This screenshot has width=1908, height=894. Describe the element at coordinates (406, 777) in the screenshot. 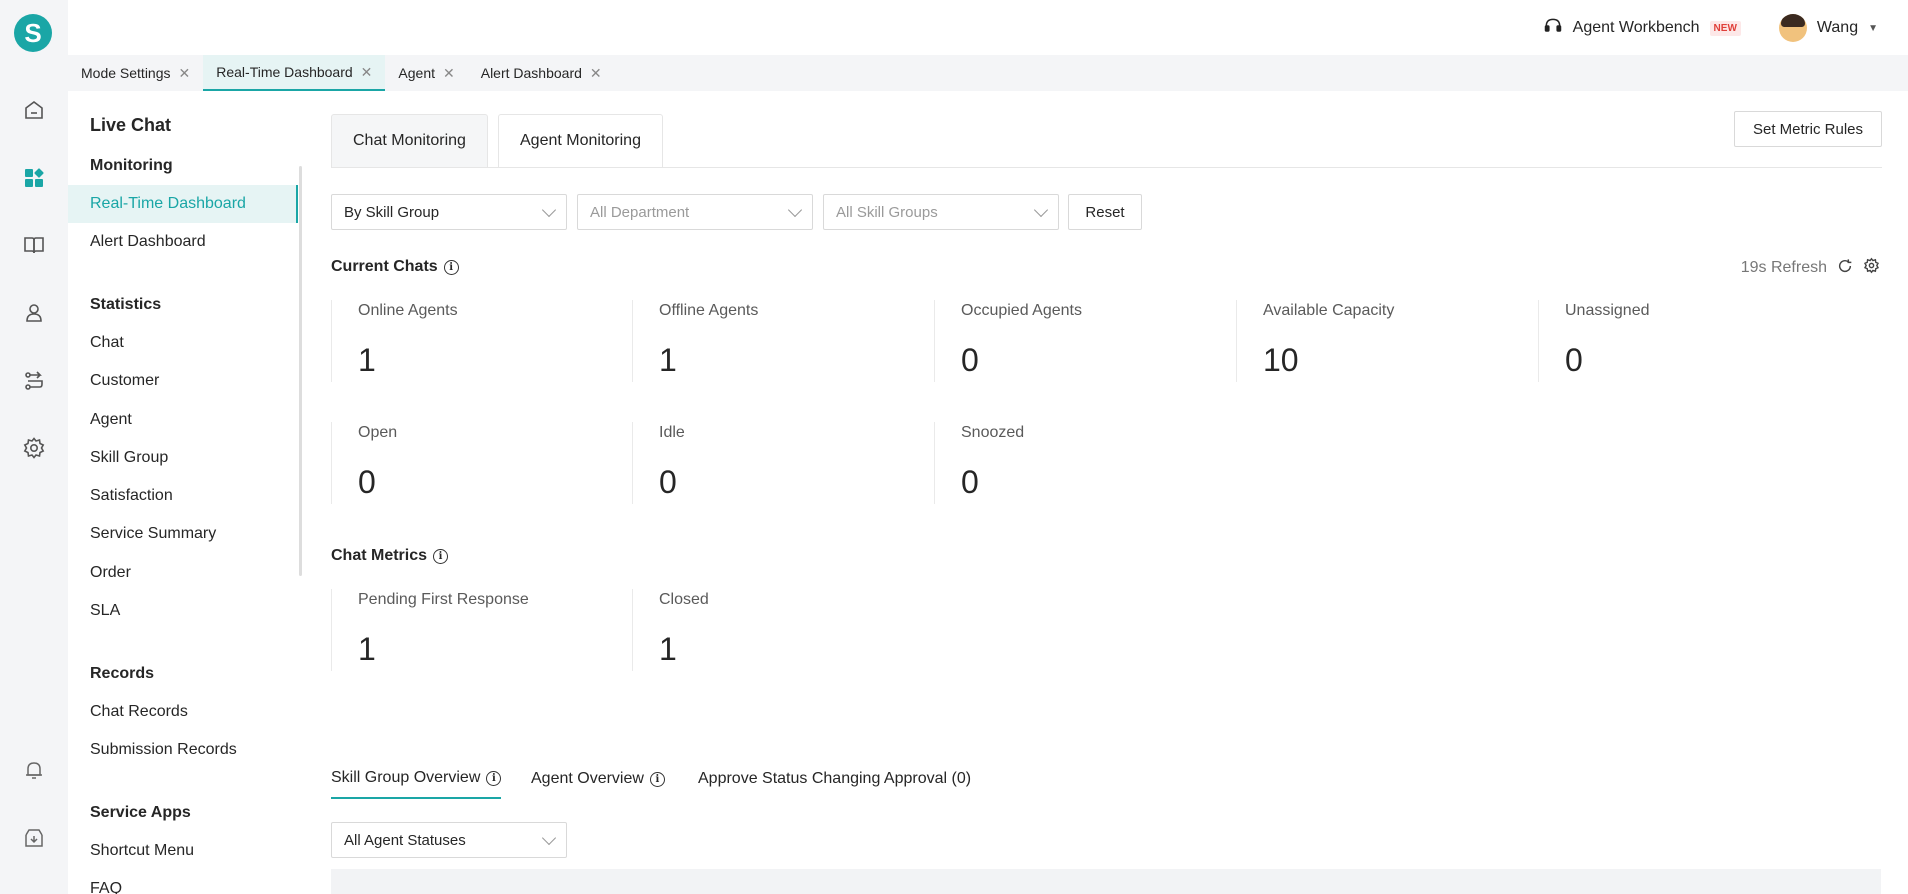

I see `tab-label: Skill Group Overview` at that location.